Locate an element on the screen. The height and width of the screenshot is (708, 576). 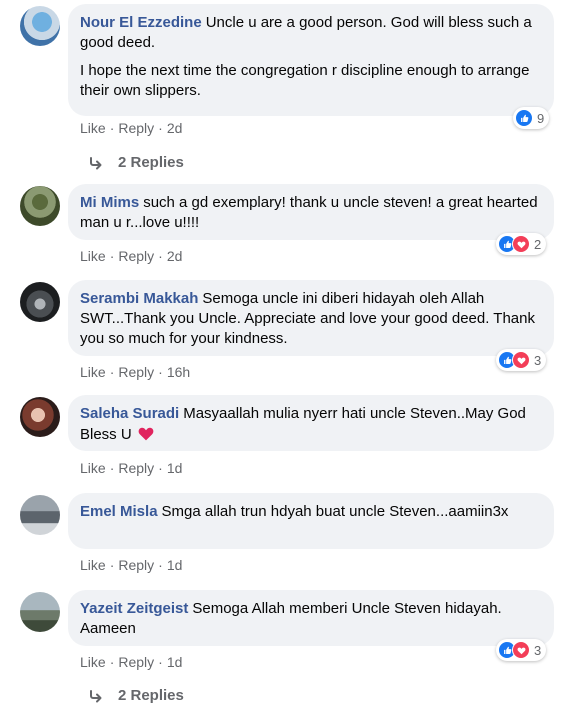
reactions-summary: 9 is located at coordinates (531, 118).